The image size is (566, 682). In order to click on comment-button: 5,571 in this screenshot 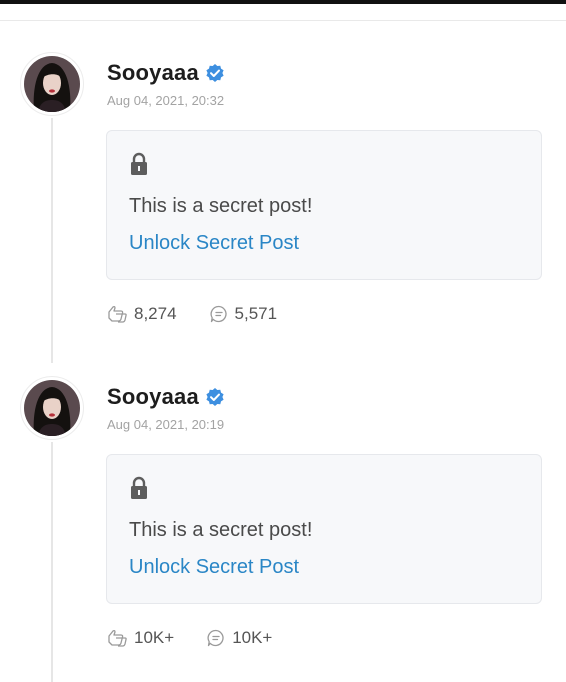, I will do `click(243, 314)`.